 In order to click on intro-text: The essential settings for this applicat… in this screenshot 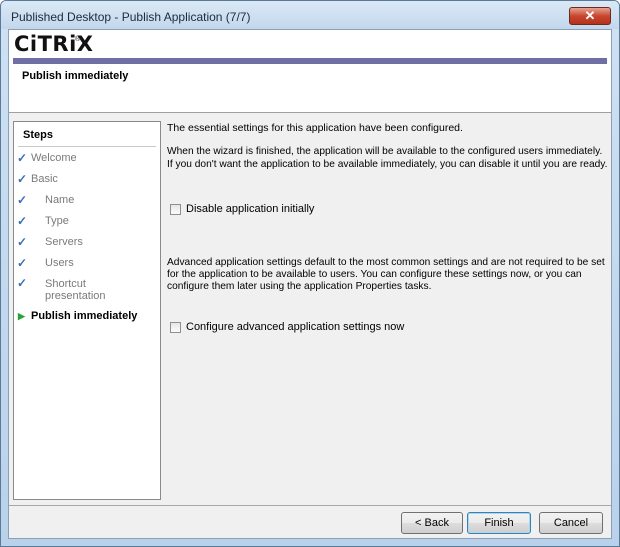, I will do `click(315, 128)`.